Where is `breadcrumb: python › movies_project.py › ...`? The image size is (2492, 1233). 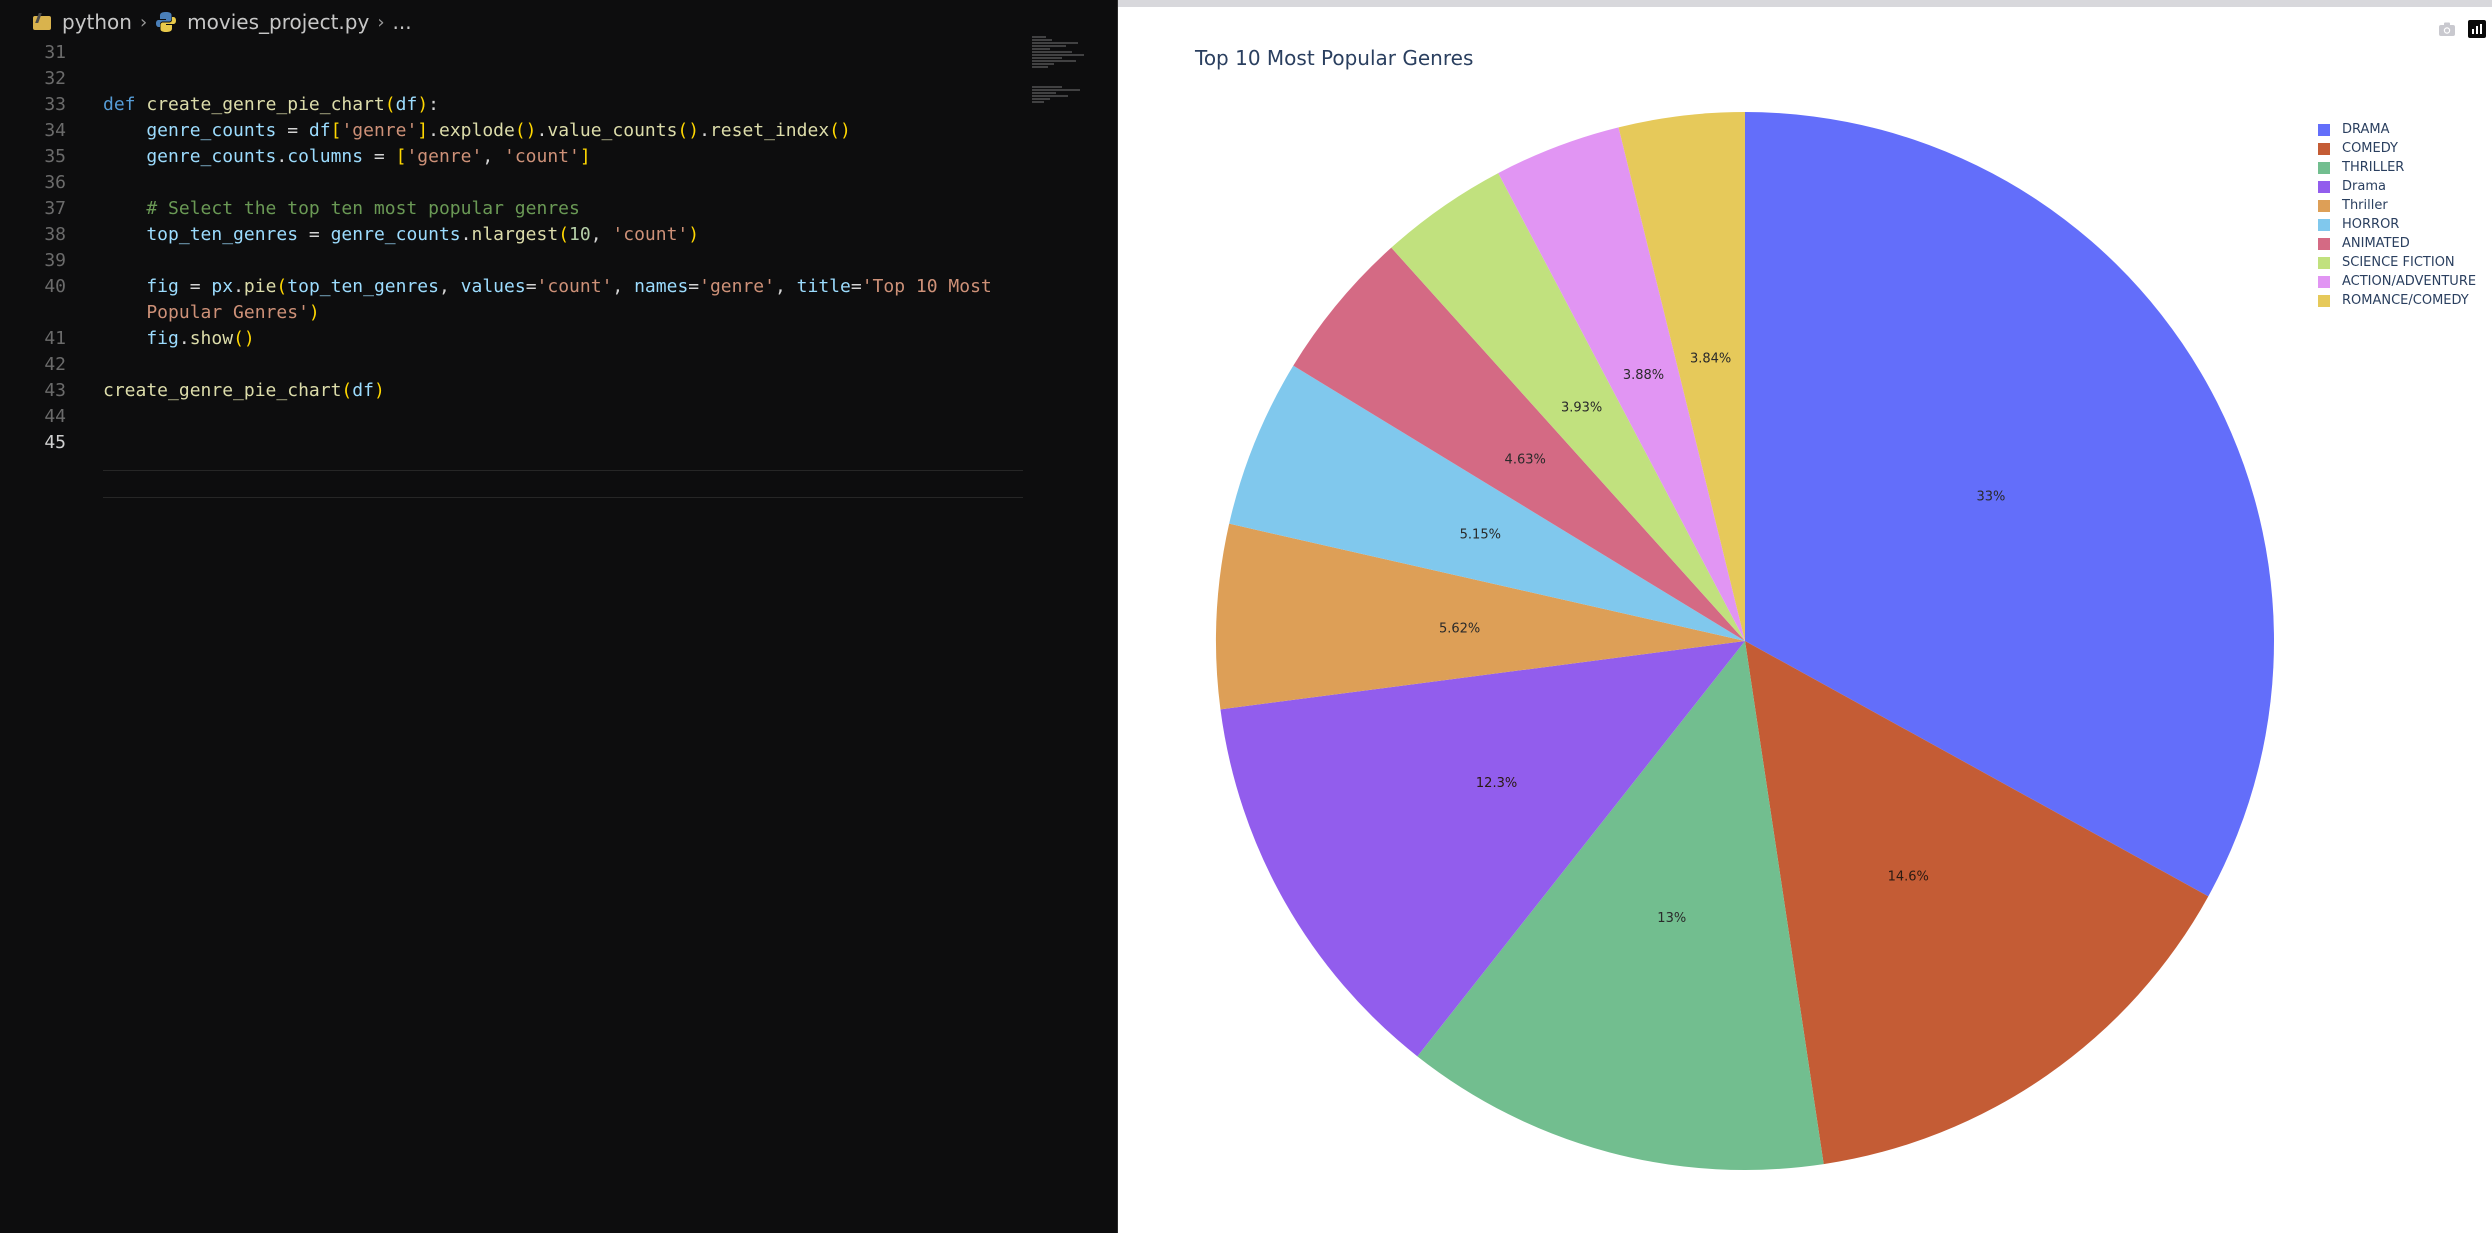 breadcrumb: python › movies_project.py › ... is located at coordinates (559, 22).